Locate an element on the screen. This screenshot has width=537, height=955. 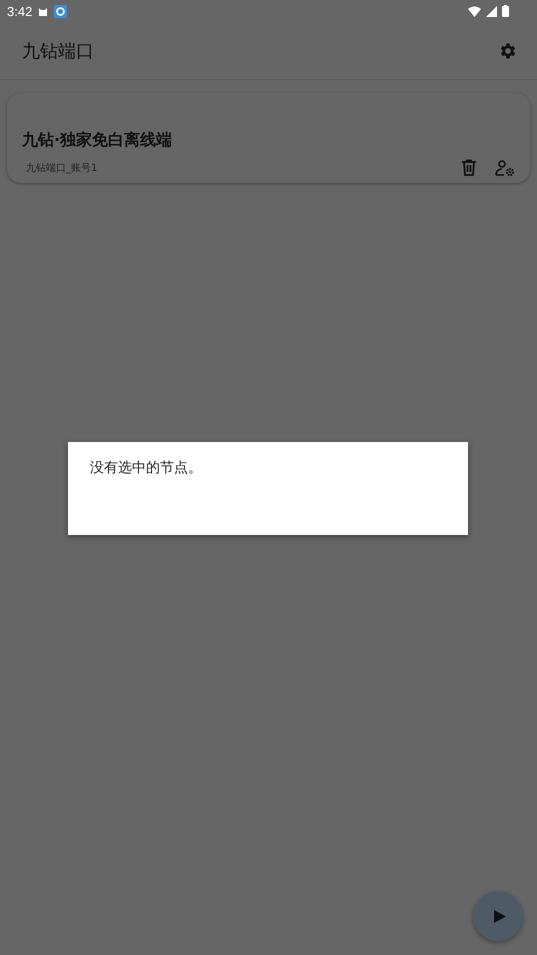
account-card: 九钻·独家免白离线端 九钻端口_账号1 is located at coordinates (268, 138).